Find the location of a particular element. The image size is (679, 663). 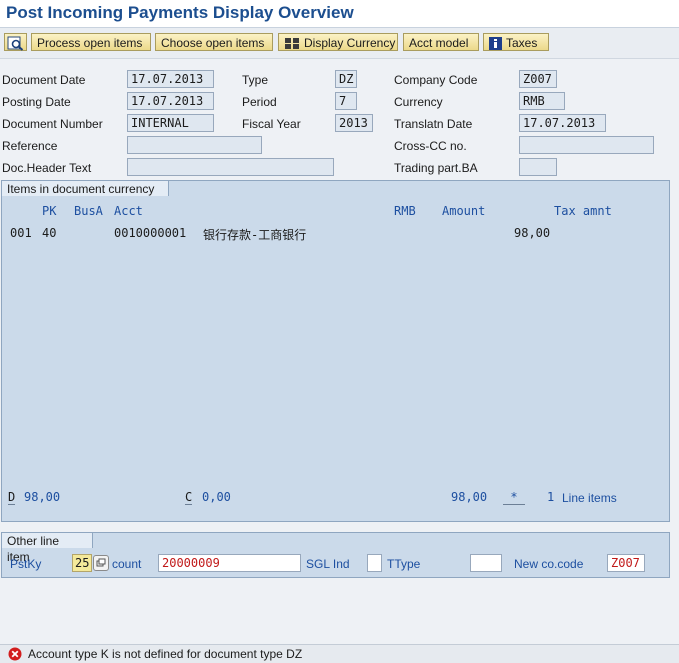

translatn-date-field: 17.07.2013 is located at coordinates (562, 123).